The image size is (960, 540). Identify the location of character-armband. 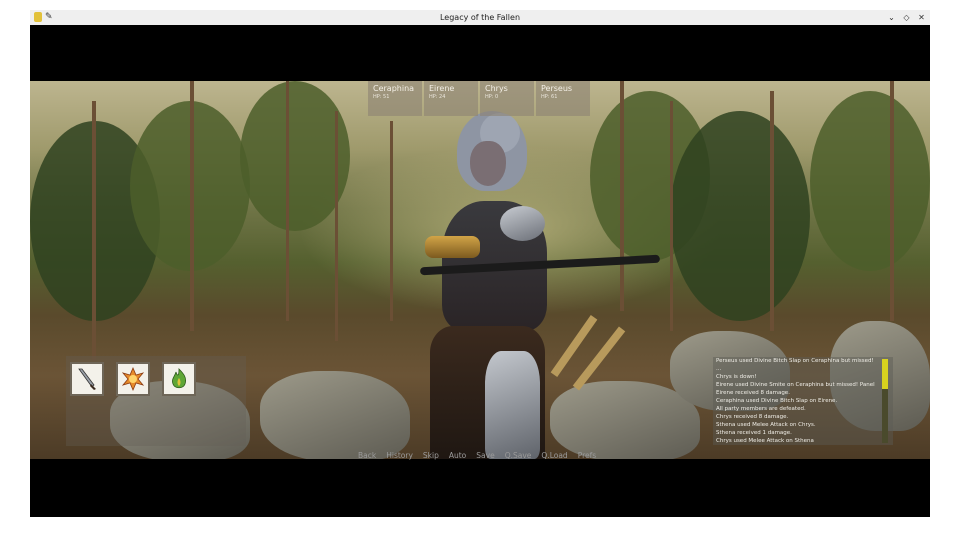
(452, 247).